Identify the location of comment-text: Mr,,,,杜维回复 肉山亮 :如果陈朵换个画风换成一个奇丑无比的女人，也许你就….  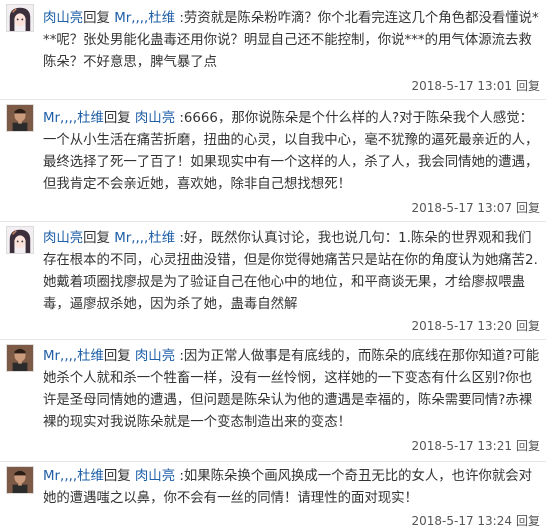
(292, 488).